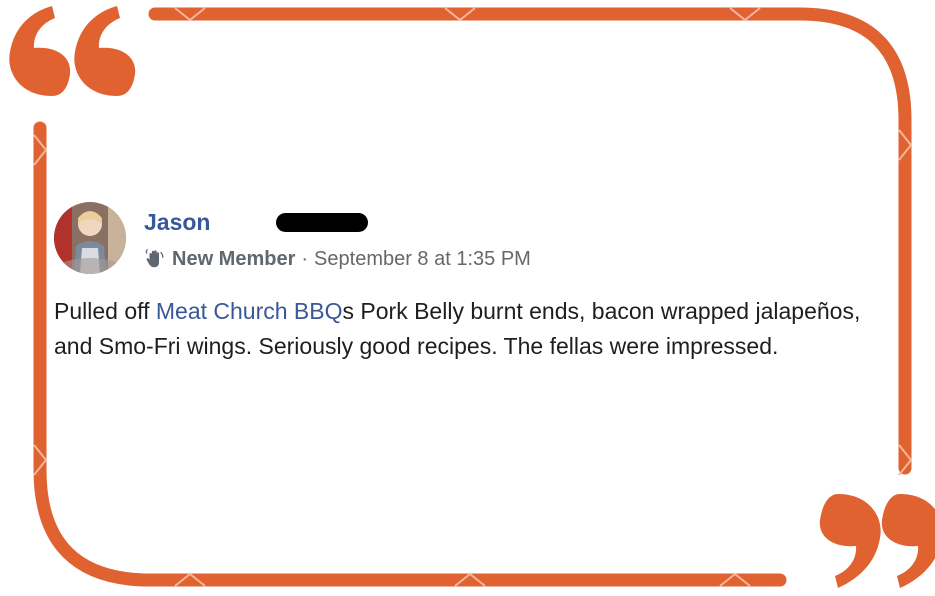 The width and height of the screenshot is (935, 596). What do you see at coordinates (249, 311) in the screenshot?
I see `mention-link-meat-church: Meat Church BBQ` at bounding box center [249, 311].